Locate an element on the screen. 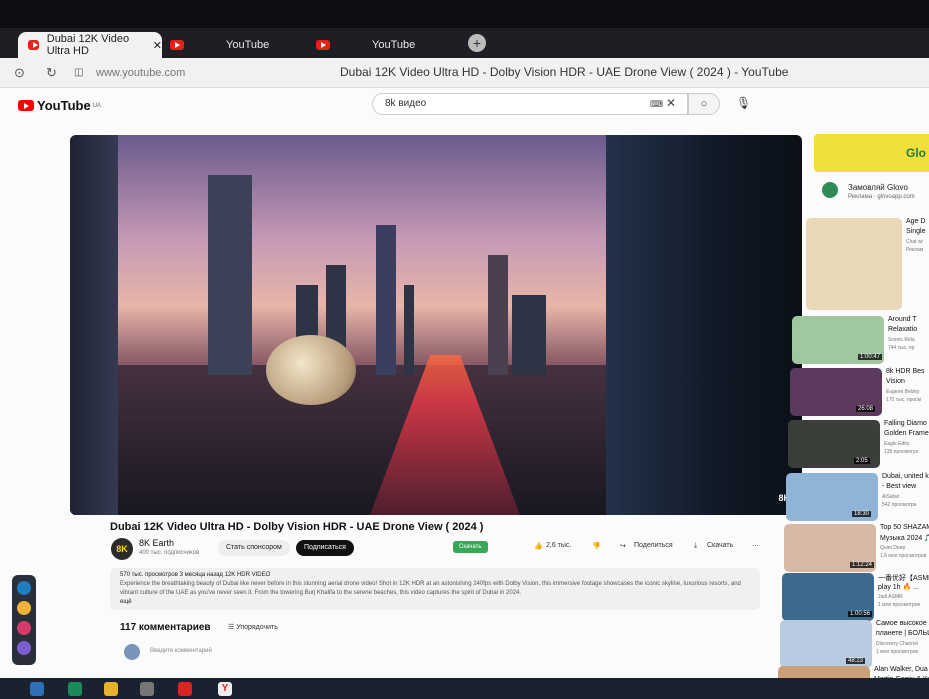 The height and width of the screenshot is (699, 929). video-meta: Eugene Belsky is located at coordinates (903, 392).